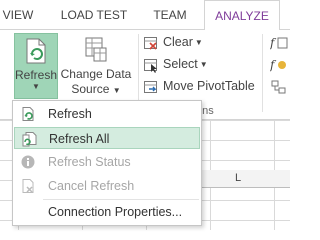 The width and height of the screenshot is (320, 240). I want to click on menu-item-label: Refresh, so click(70, 114).